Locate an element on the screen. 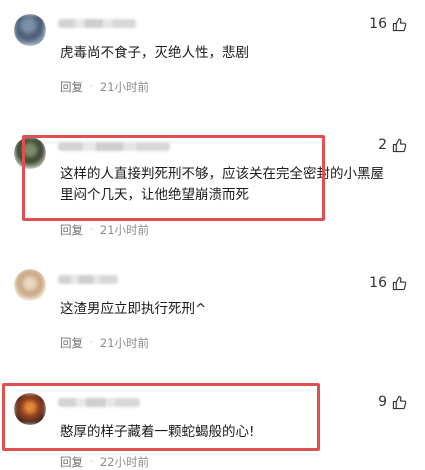 The height and width of the screenshot is (470, 425). comment-text: 这样的人直接判死刑不够，应该关在完全密封的小黑屋里闷个几天，让他绝望崩溃而死 is located at coordinates (222, 184).